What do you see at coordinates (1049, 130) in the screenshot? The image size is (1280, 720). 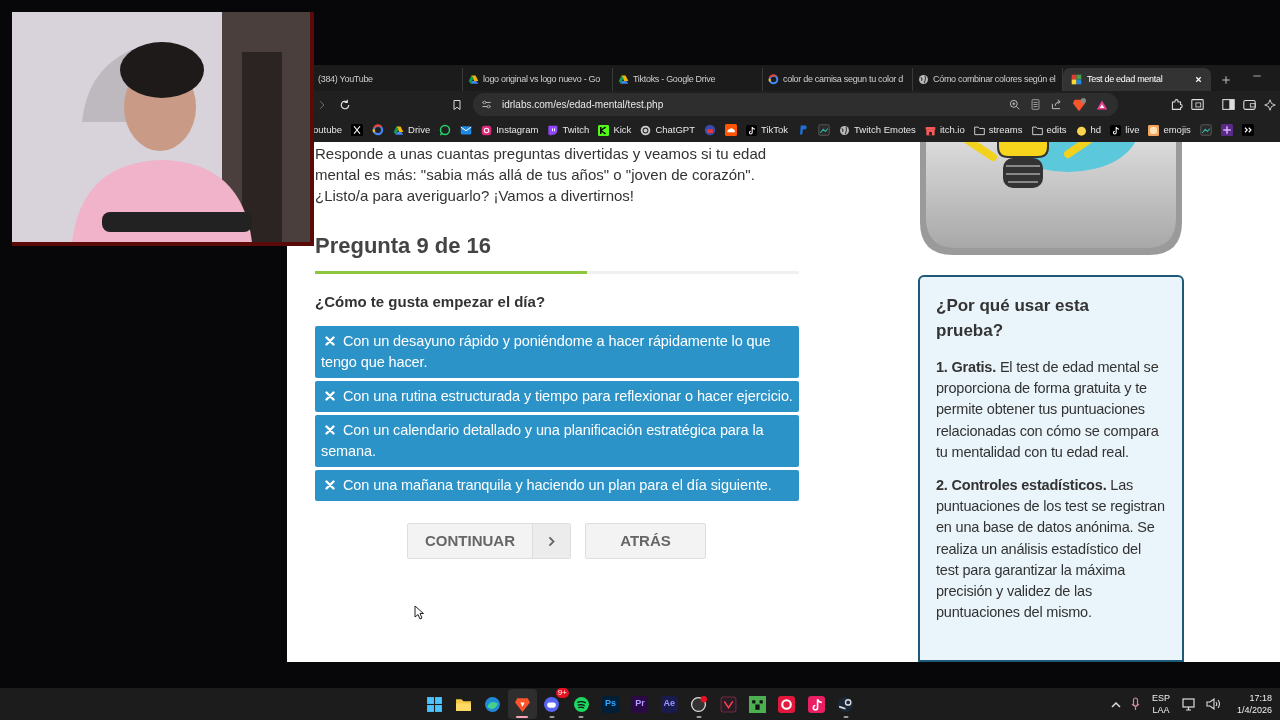 I see `bookmark-link: edits` at bounding box center [1049, 130].